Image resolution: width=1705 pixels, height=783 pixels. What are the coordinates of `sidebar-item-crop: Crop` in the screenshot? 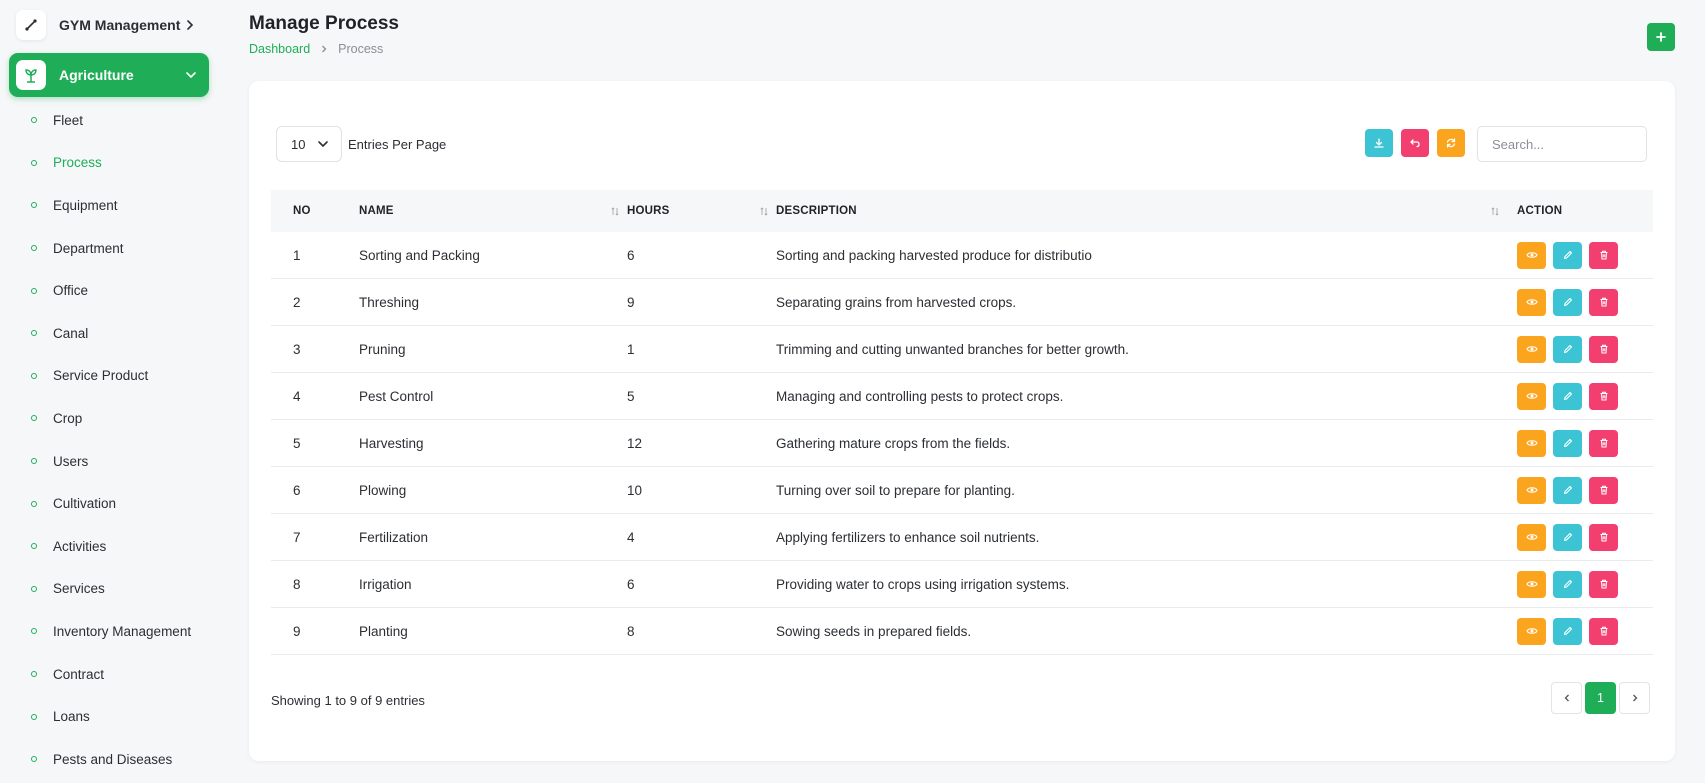 It's located at (108, 418).